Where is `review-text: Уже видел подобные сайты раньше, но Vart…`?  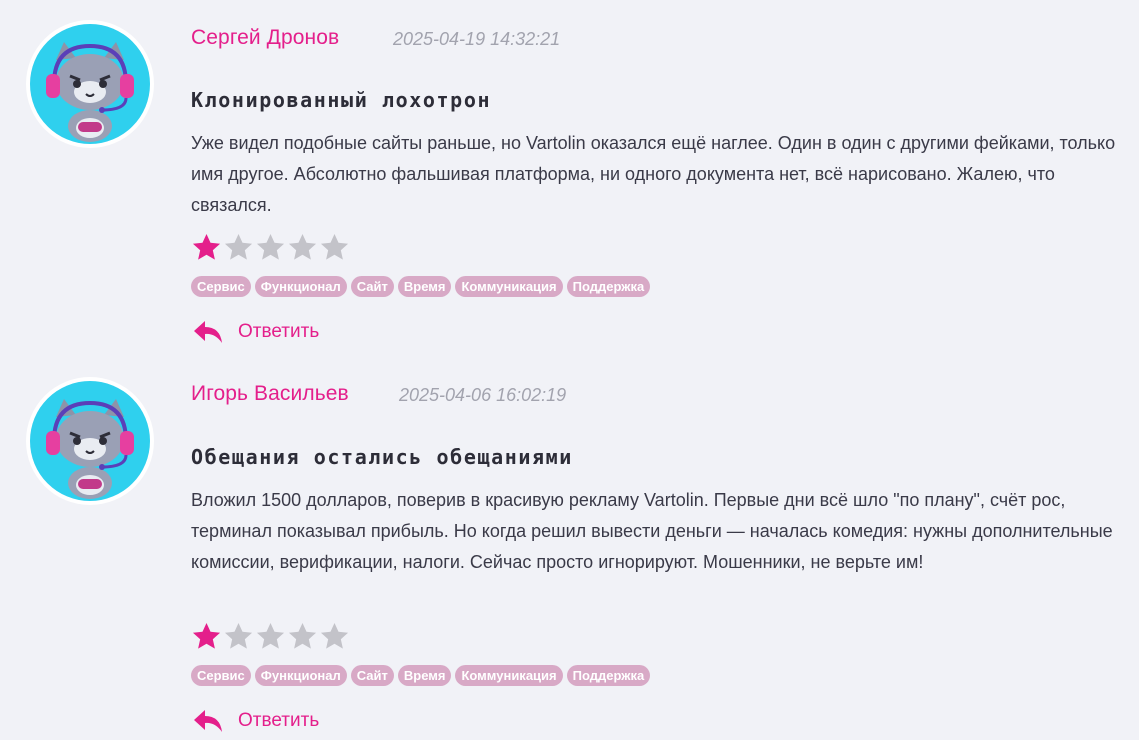
review-text: Уже видел подобные сайты раньше, но Vart… is located at coordinates (653, 174).